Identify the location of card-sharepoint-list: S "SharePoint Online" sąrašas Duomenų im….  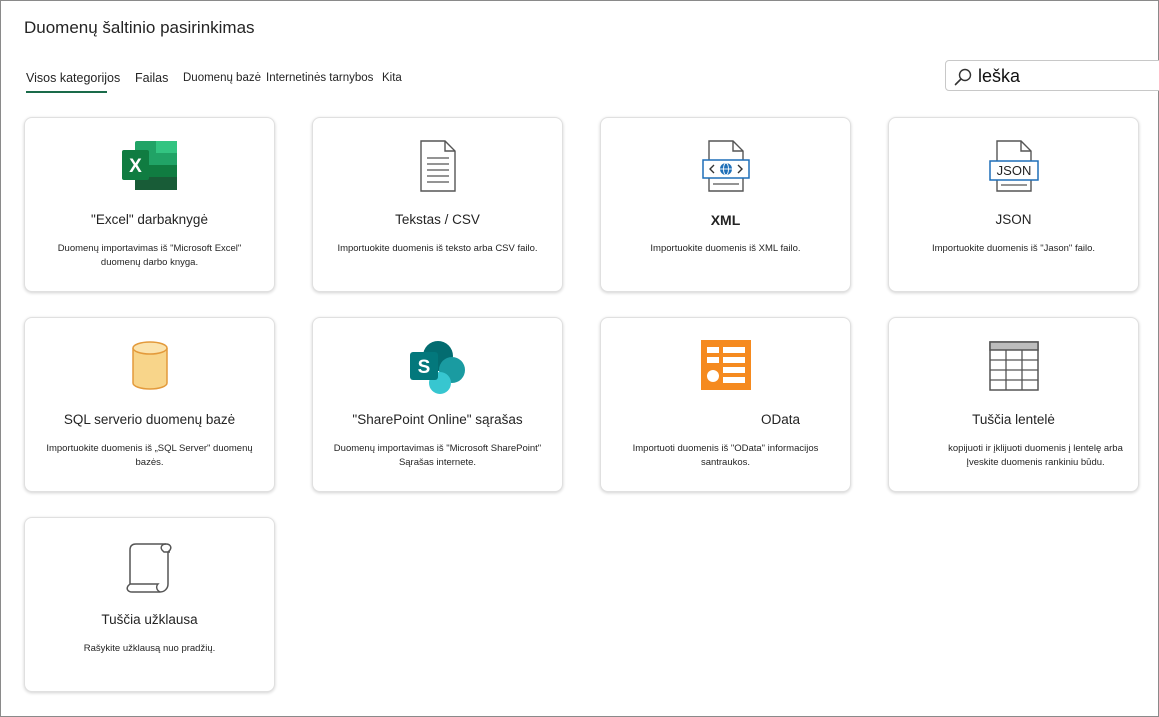
(437, 404).